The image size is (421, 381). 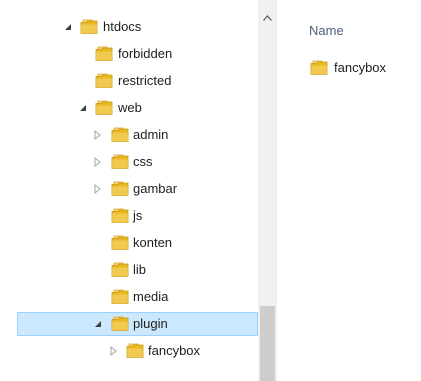 What do you see at coordinates (155, 188) in the screenshot?
I see `tree-item-label: gambar` at bounding box center [155, 188].